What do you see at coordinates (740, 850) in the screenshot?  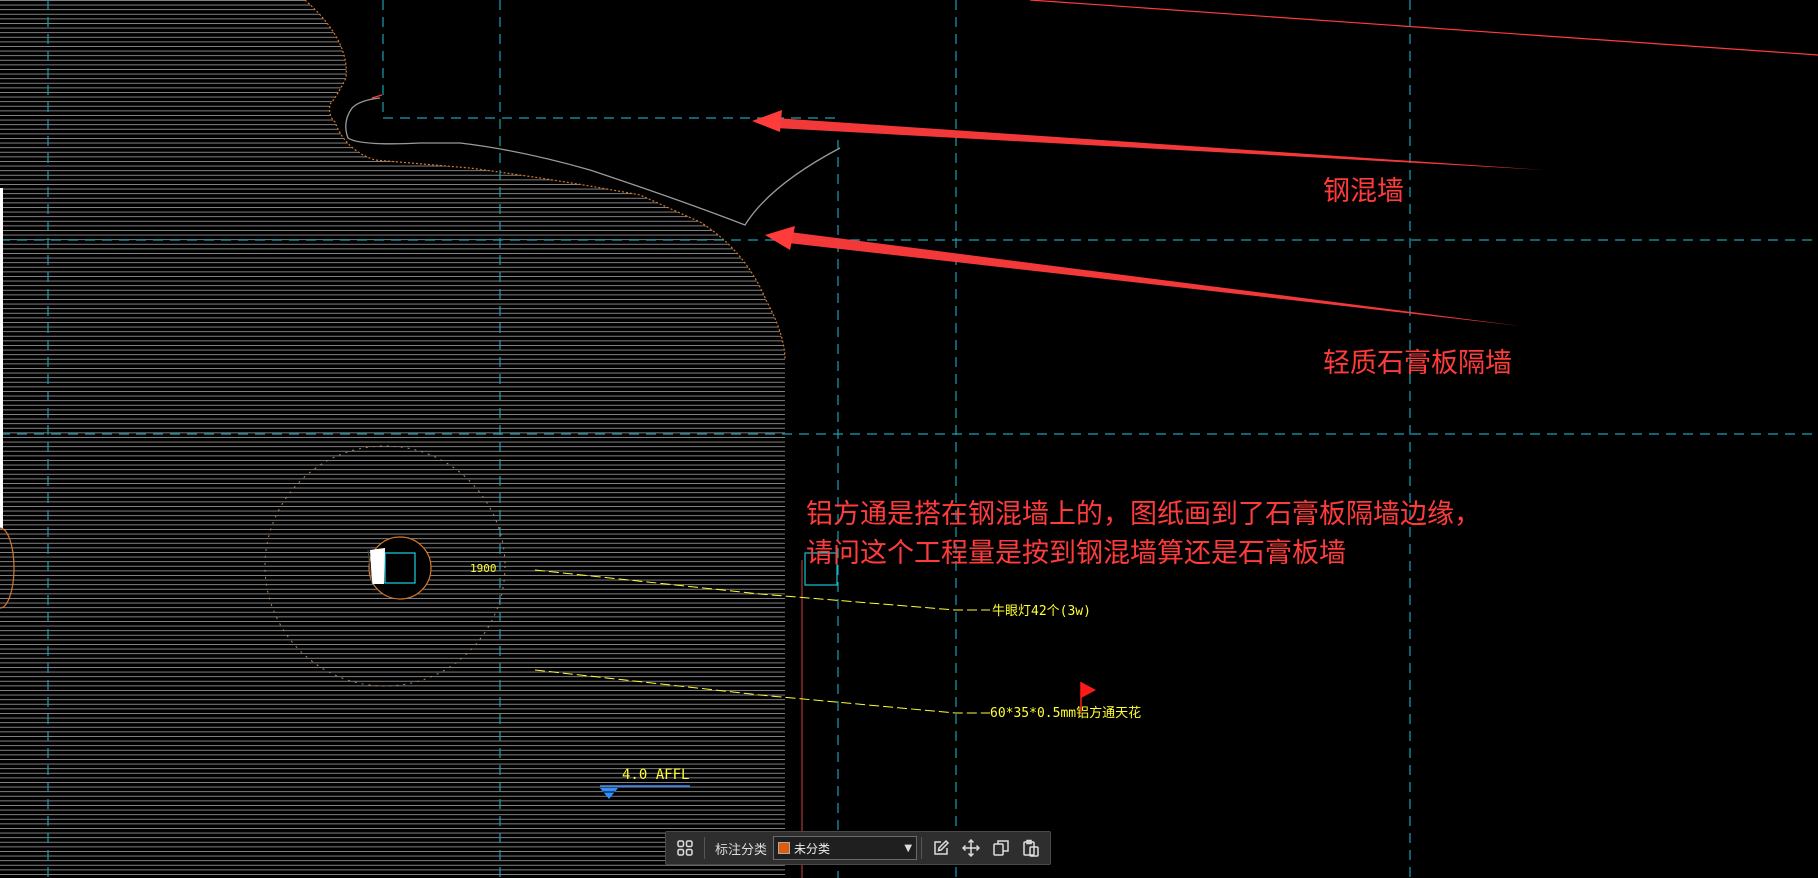 I see `category-label: 标注分类` at bounding box center [740, 850].